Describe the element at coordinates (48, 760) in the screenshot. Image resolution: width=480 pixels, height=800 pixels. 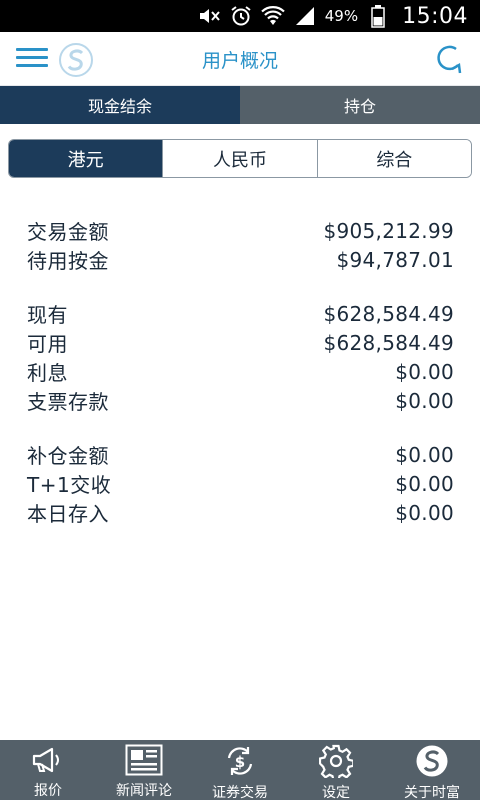
I see `megaphone-icon` at that location.